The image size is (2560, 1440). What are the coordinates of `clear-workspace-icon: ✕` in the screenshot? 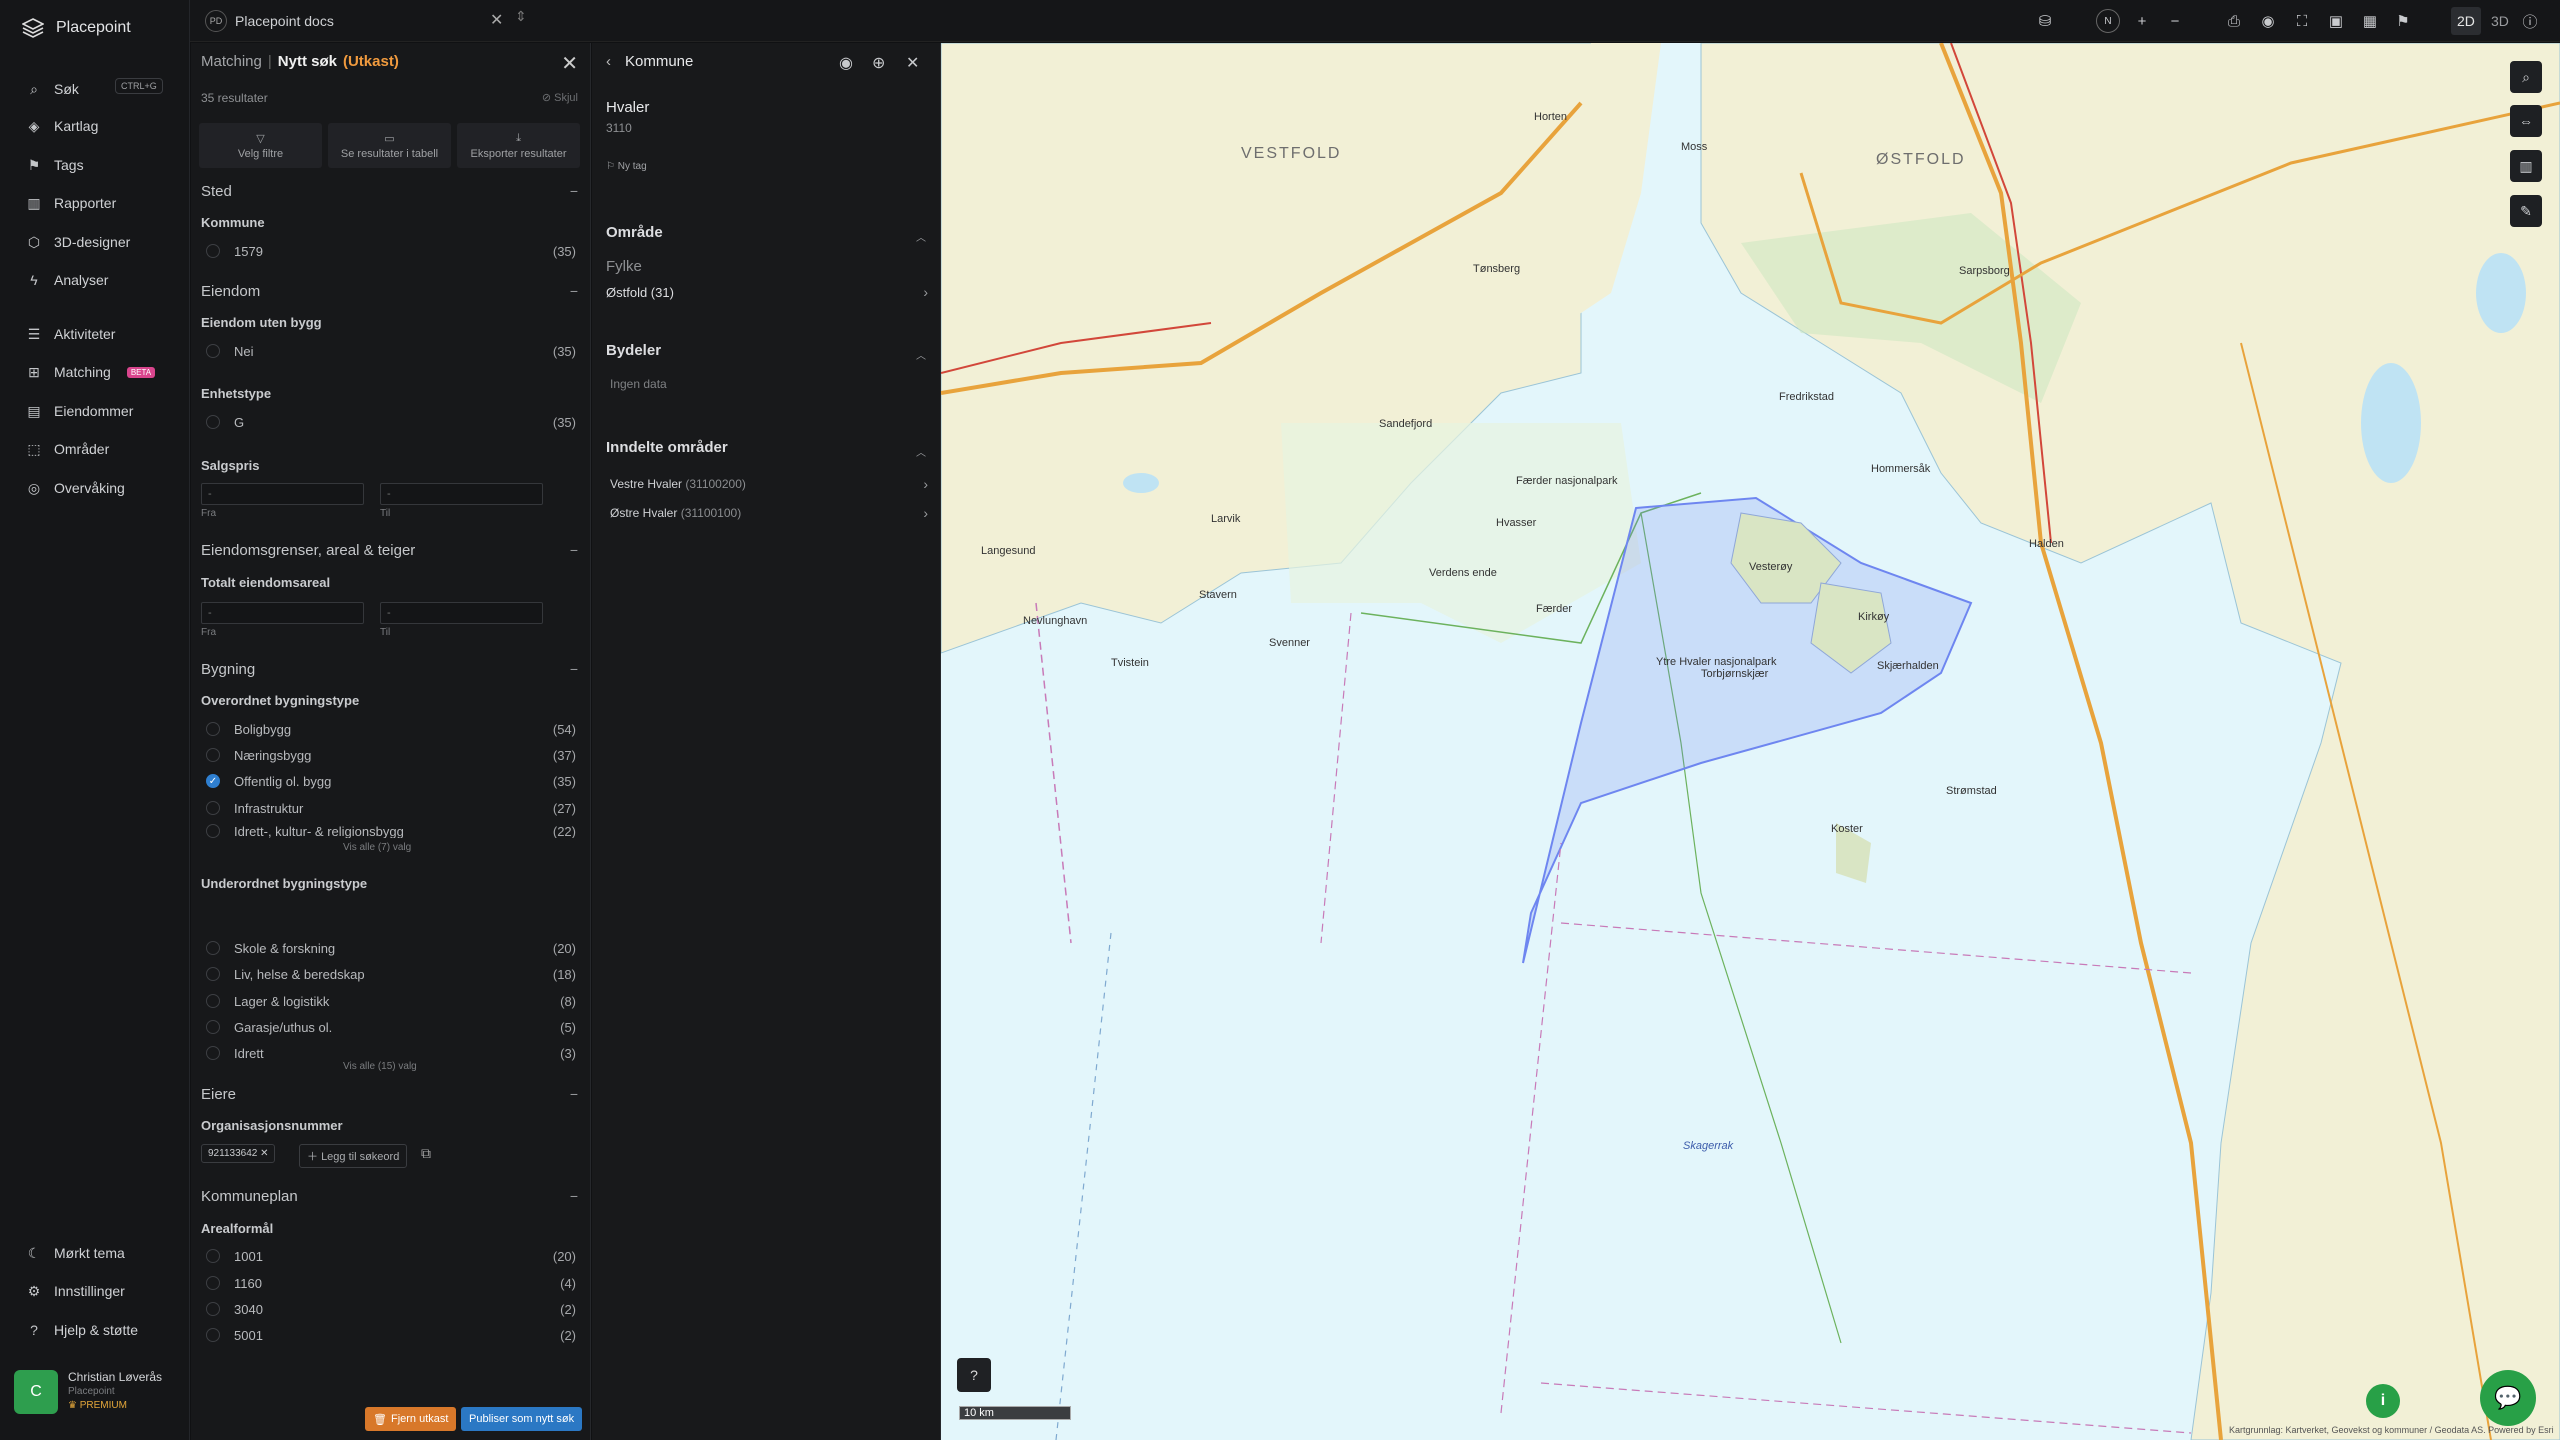 It's located at (496, 20).